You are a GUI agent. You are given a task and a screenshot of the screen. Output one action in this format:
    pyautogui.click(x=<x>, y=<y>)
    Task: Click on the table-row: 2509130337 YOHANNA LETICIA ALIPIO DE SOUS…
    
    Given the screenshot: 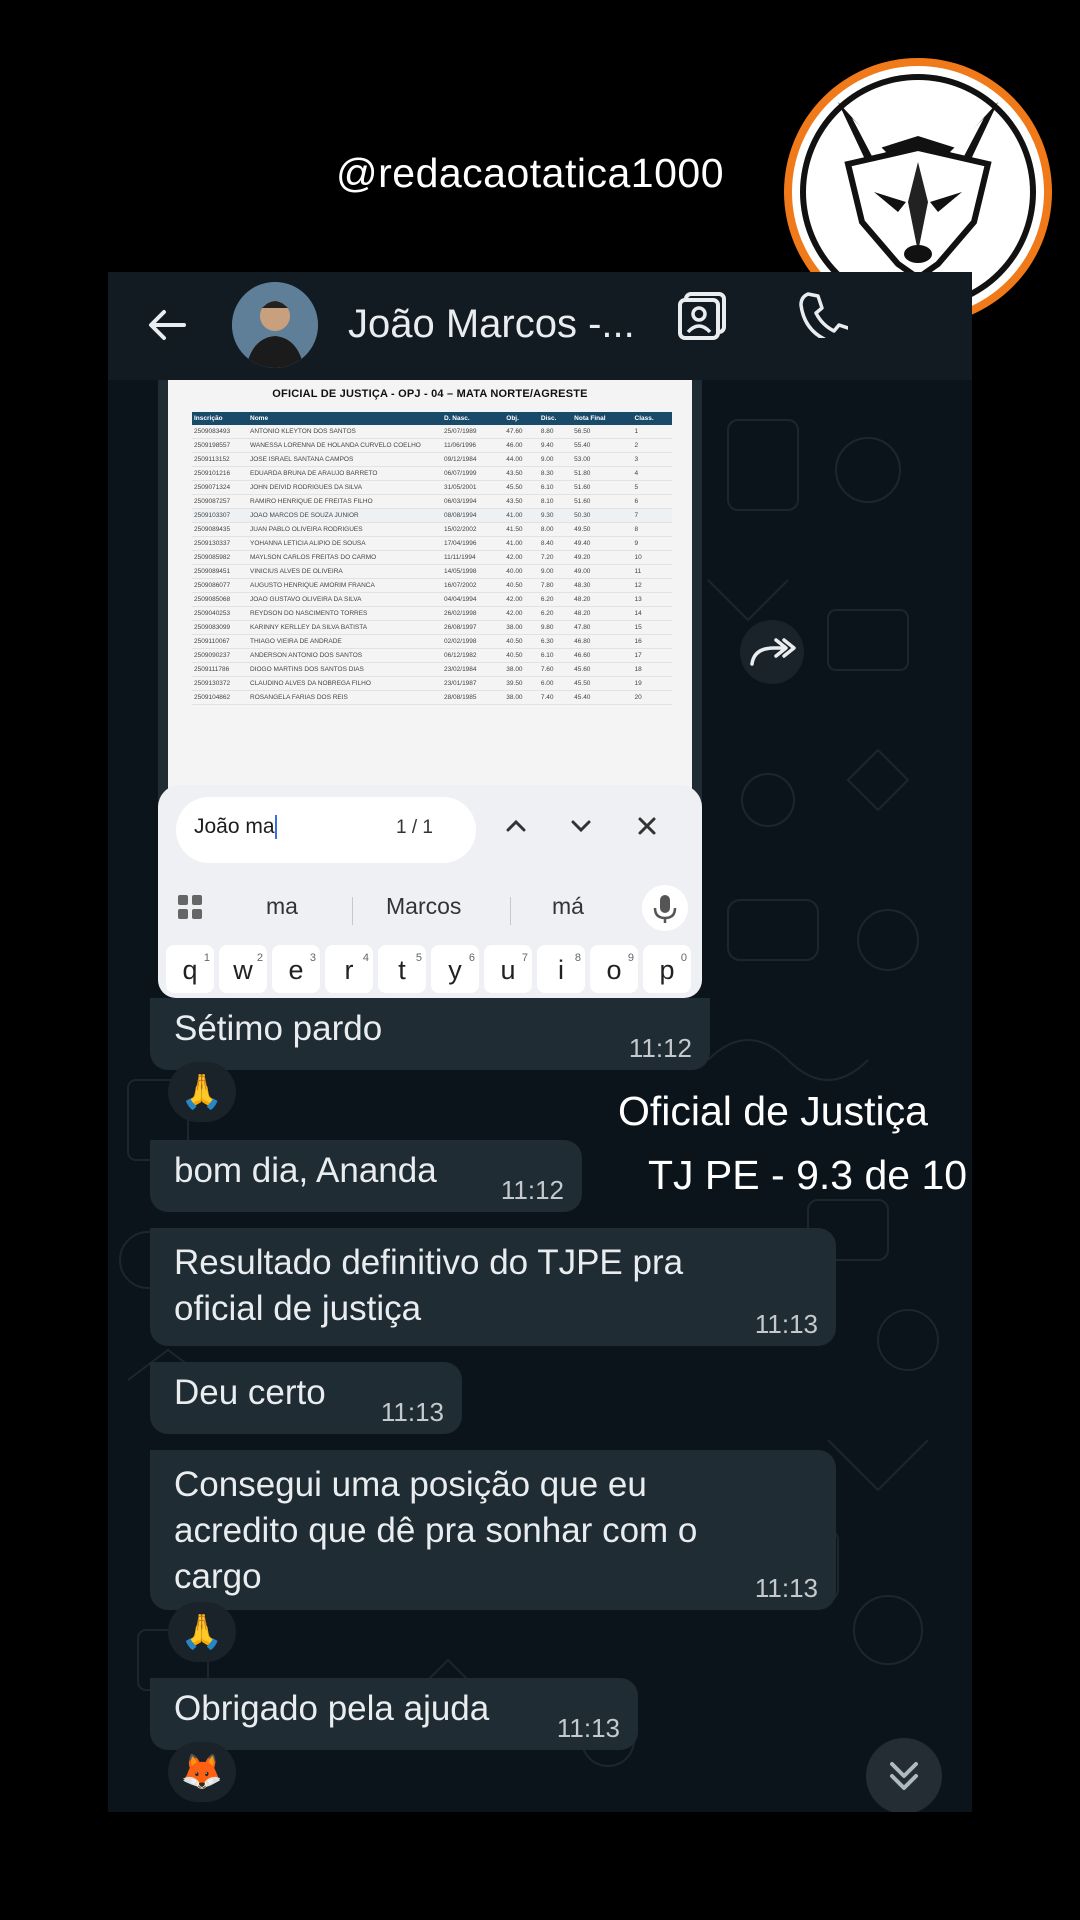 What is the action you would take?
    pyautogui.click(x=432, y=543)
    